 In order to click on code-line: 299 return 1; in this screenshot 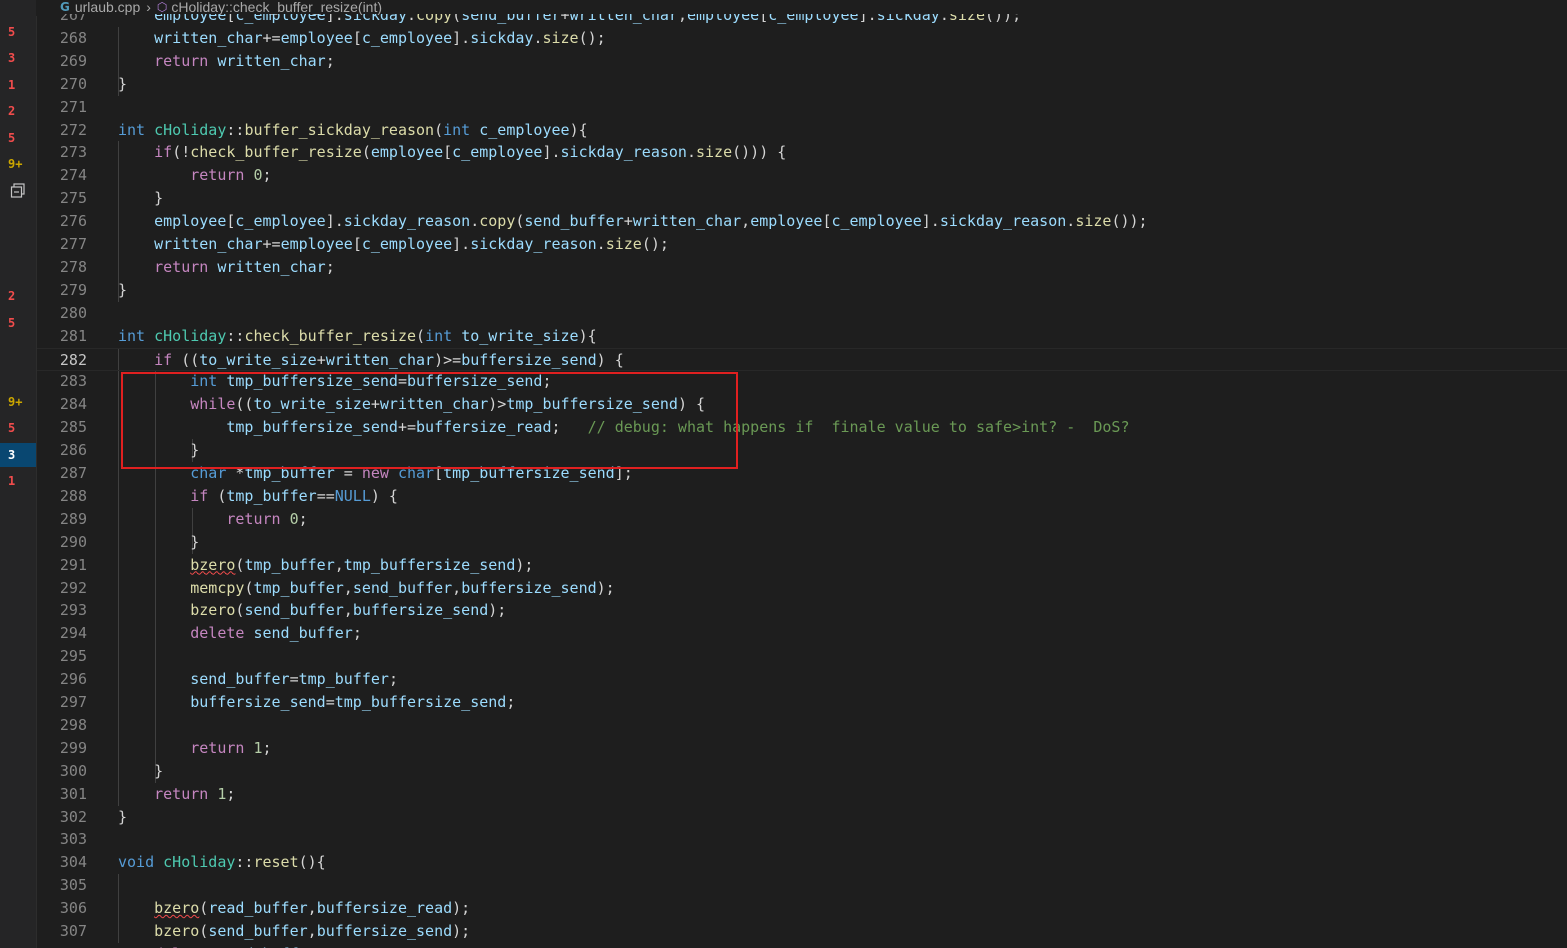, I will do `click(802, 748)`.